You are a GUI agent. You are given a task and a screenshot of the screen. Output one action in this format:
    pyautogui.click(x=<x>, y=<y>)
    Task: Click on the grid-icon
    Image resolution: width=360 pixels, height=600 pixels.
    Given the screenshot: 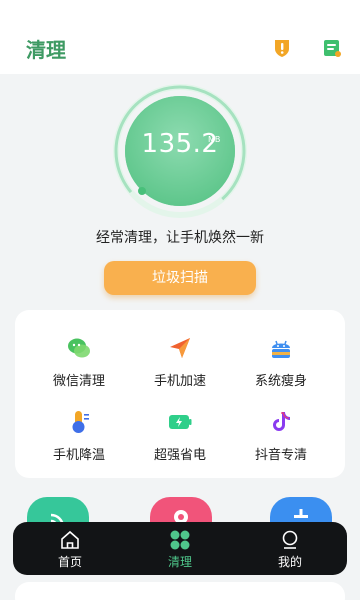 What is the action you would take?
    pyautogui.click(x=180, y=540)
    